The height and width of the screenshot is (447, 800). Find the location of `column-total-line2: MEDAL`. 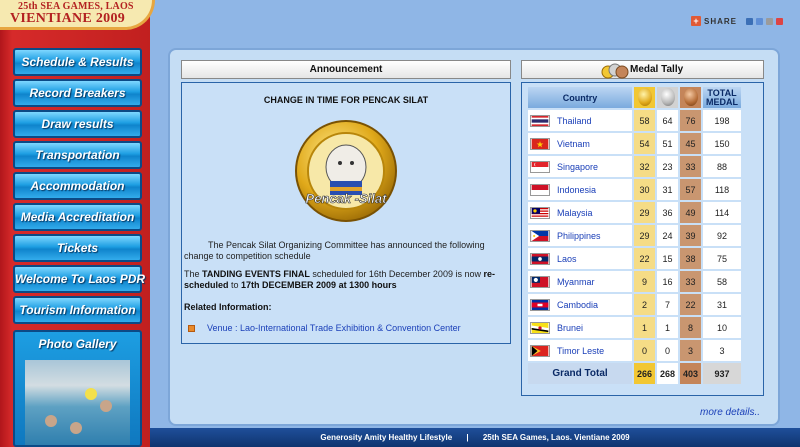

column-total-line2: MEDAL is located at coordinates (722, 101).